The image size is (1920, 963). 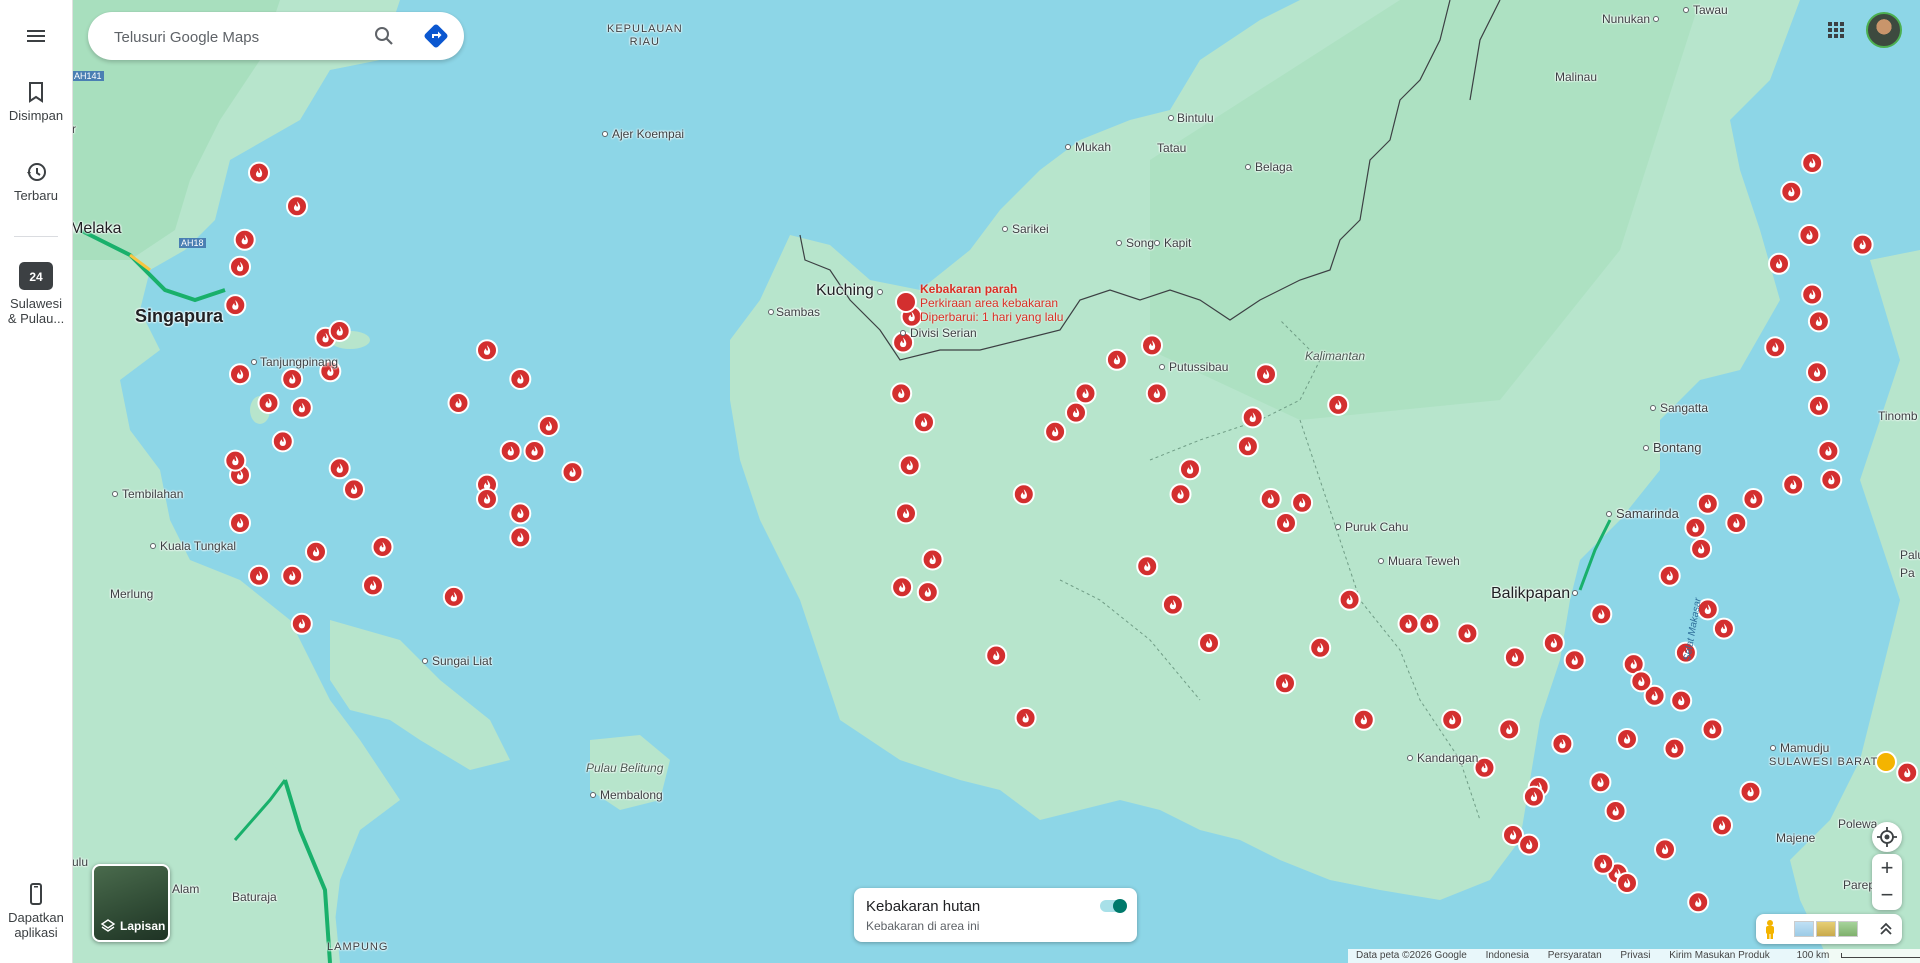 I want to click on label-sarikei: Sarikei, so click(x=1030, y=229).